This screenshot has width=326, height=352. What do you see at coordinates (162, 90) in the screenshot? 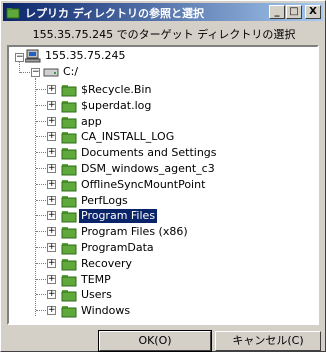
I see `tree-folder-row: + $Recycle.Bin` at bounding box center [162, 90].